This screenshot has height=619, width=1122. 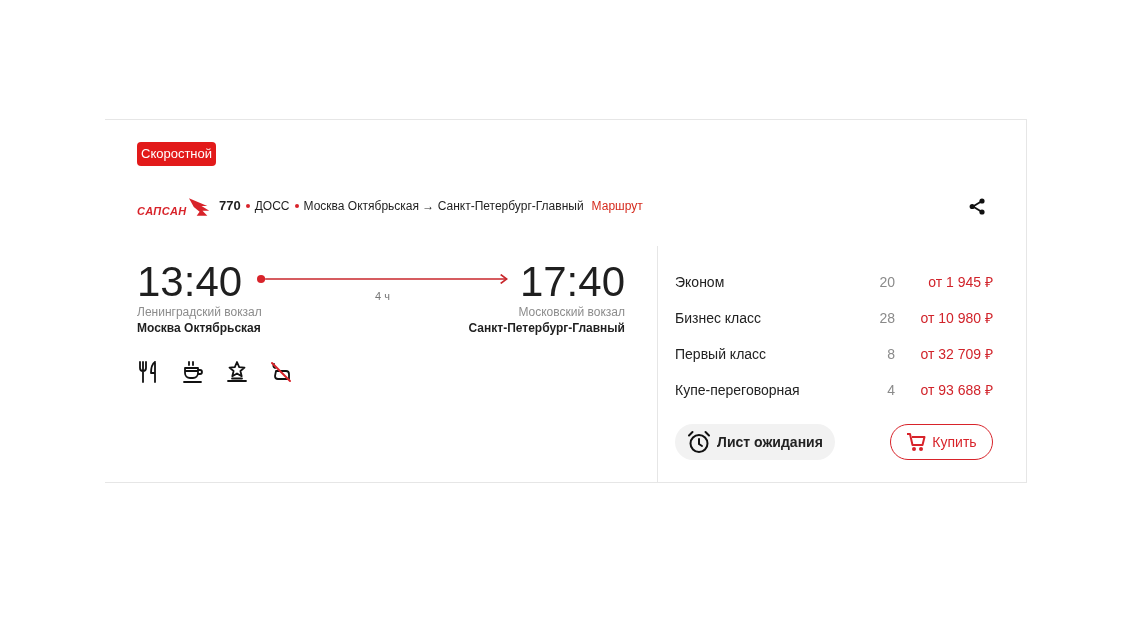 I want to click on seats-count: 4, so click(x=890, y=390).